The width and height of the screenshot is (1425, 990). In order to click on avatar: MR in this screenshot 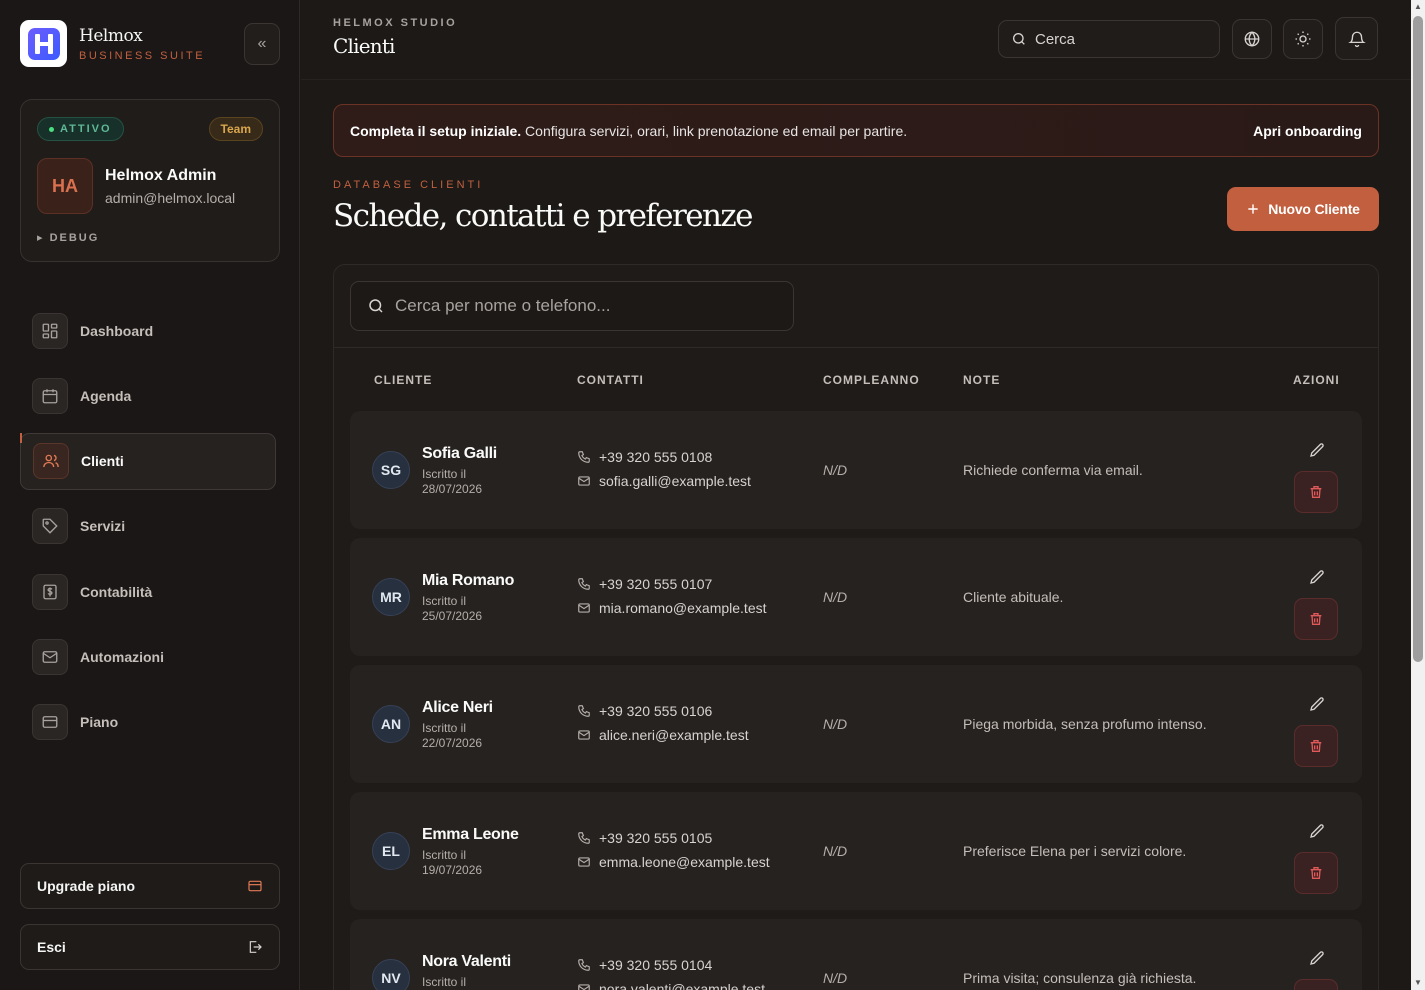, I will do `click(391, 597)`.